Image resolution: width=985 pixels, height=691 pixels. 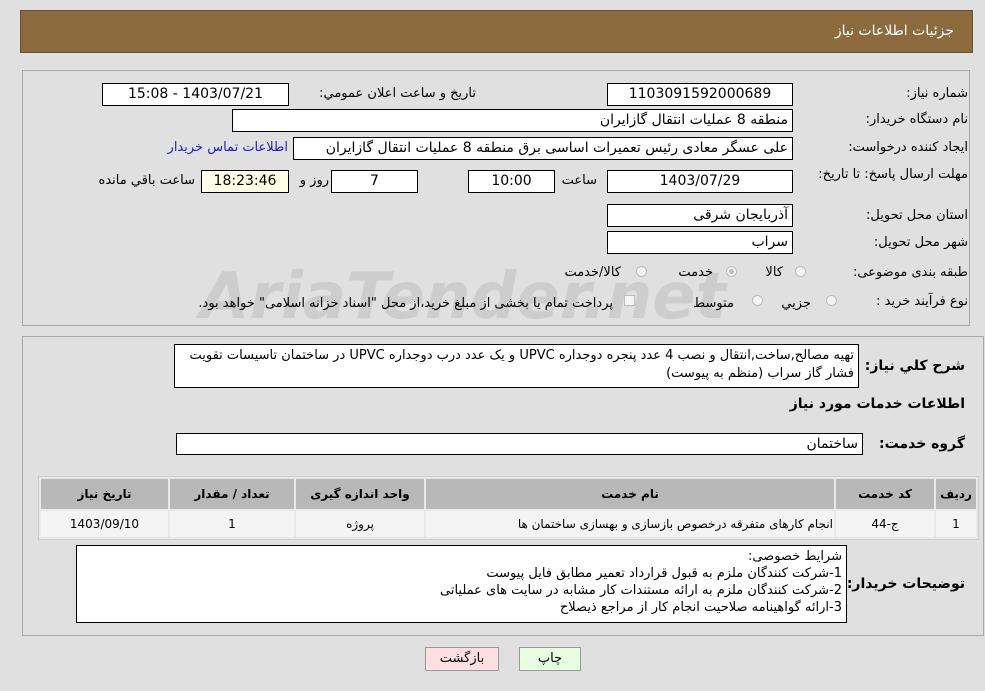 What do you see at coordinates (360, 494) in the screenshot?
I see `col-unit: واحد اندازه گیری` at bounding box center [360, 494].